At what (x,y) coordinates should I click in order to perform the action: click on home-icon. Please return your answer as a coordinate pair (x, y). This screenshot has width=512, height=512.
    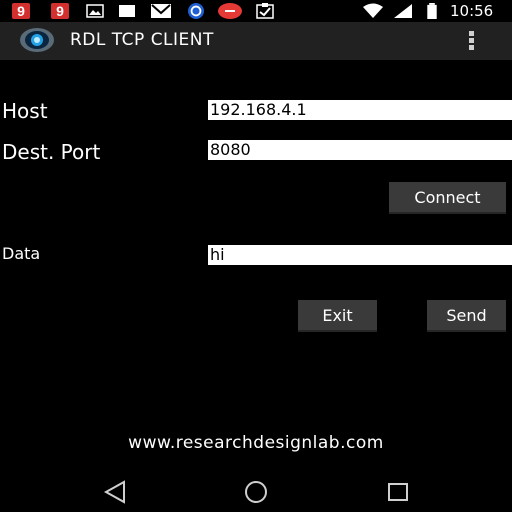
    Looking at the image, I should click on (256, 492).